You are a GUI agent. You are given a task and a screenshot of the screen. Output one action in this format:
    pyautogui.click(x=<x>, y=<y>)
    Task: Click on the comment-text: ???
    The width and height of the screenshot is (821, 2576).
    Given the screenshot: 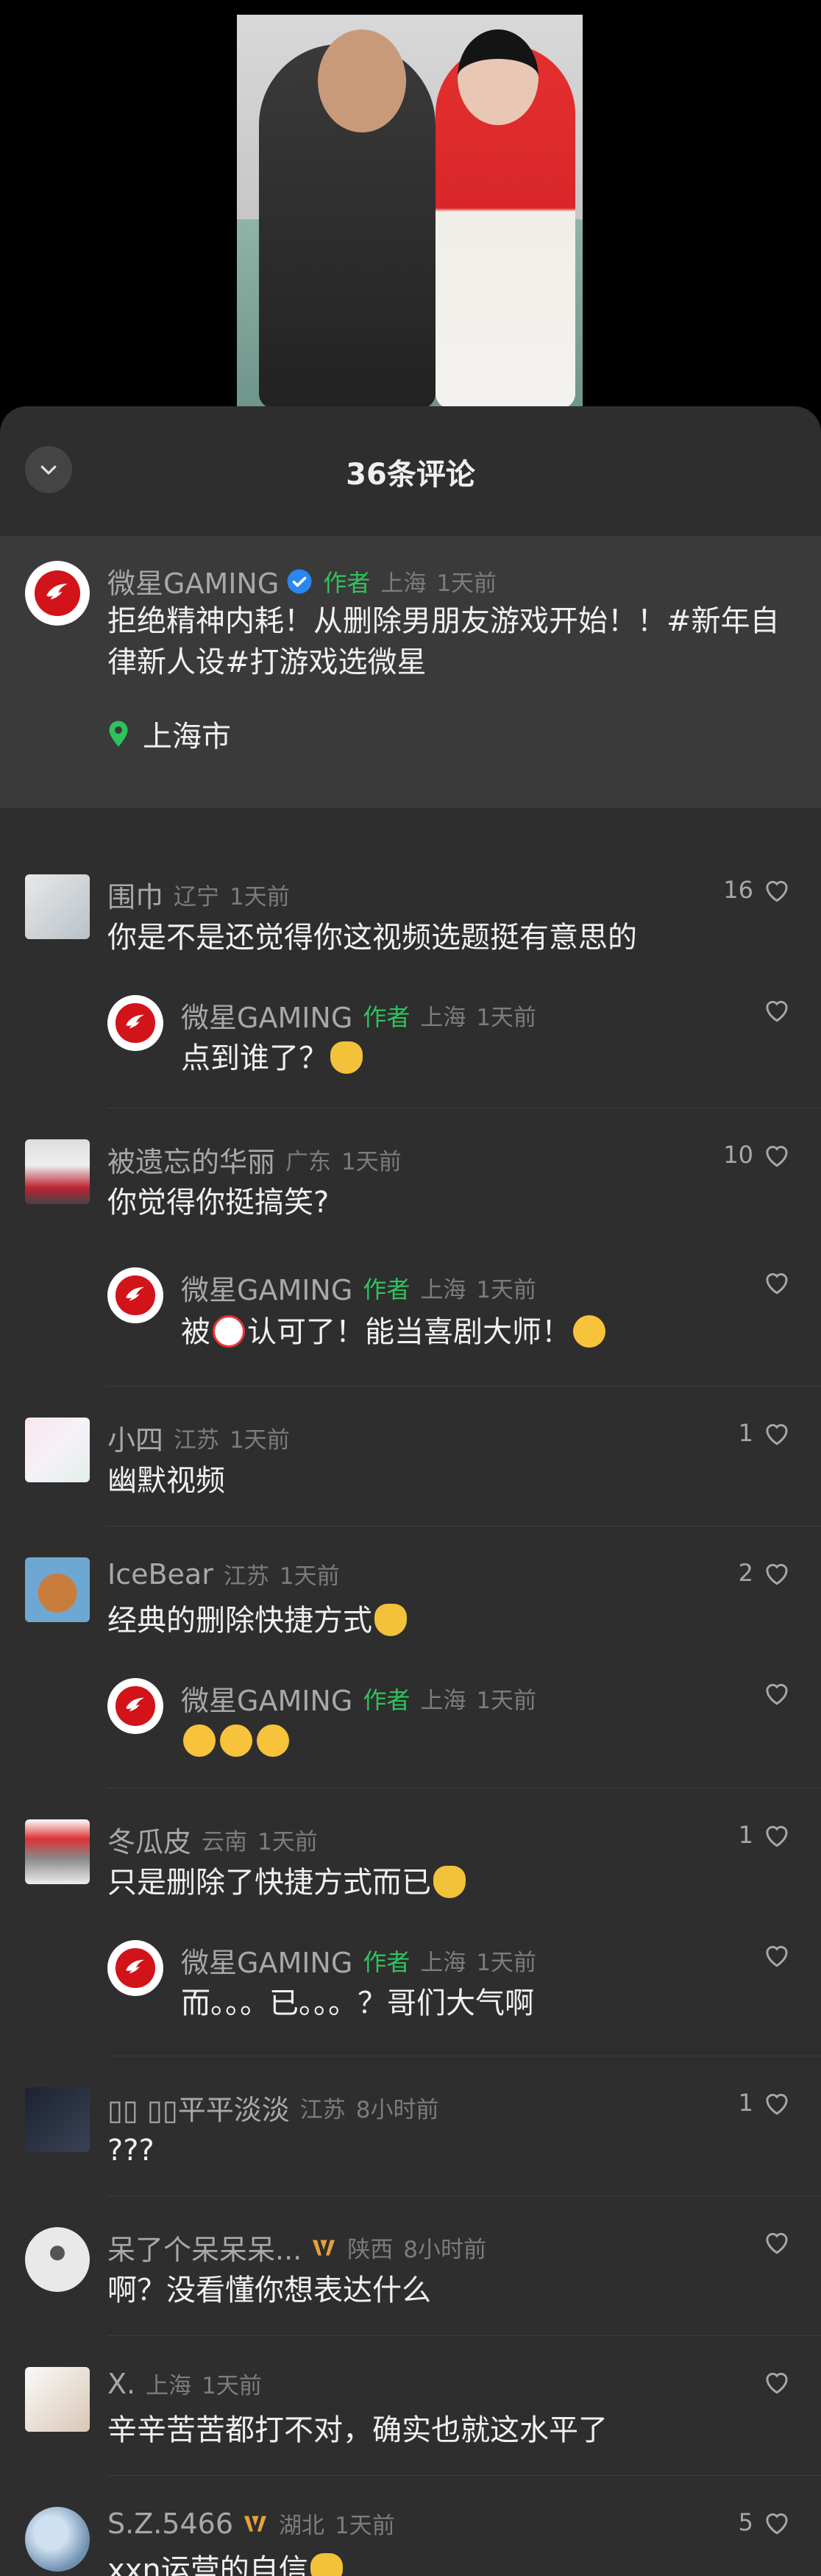 What is the action you would take?
    pyautogui.click(x=130, y=2150)
    